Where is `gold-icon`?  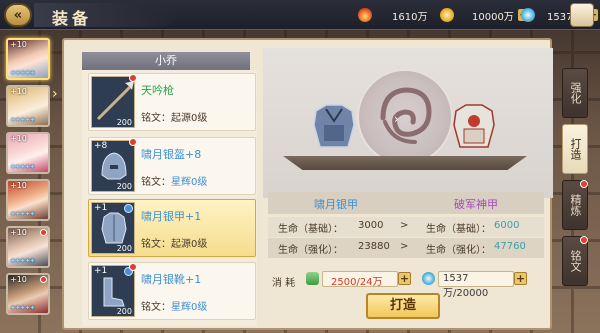 gold-icon is located at coordinates (447, 15).